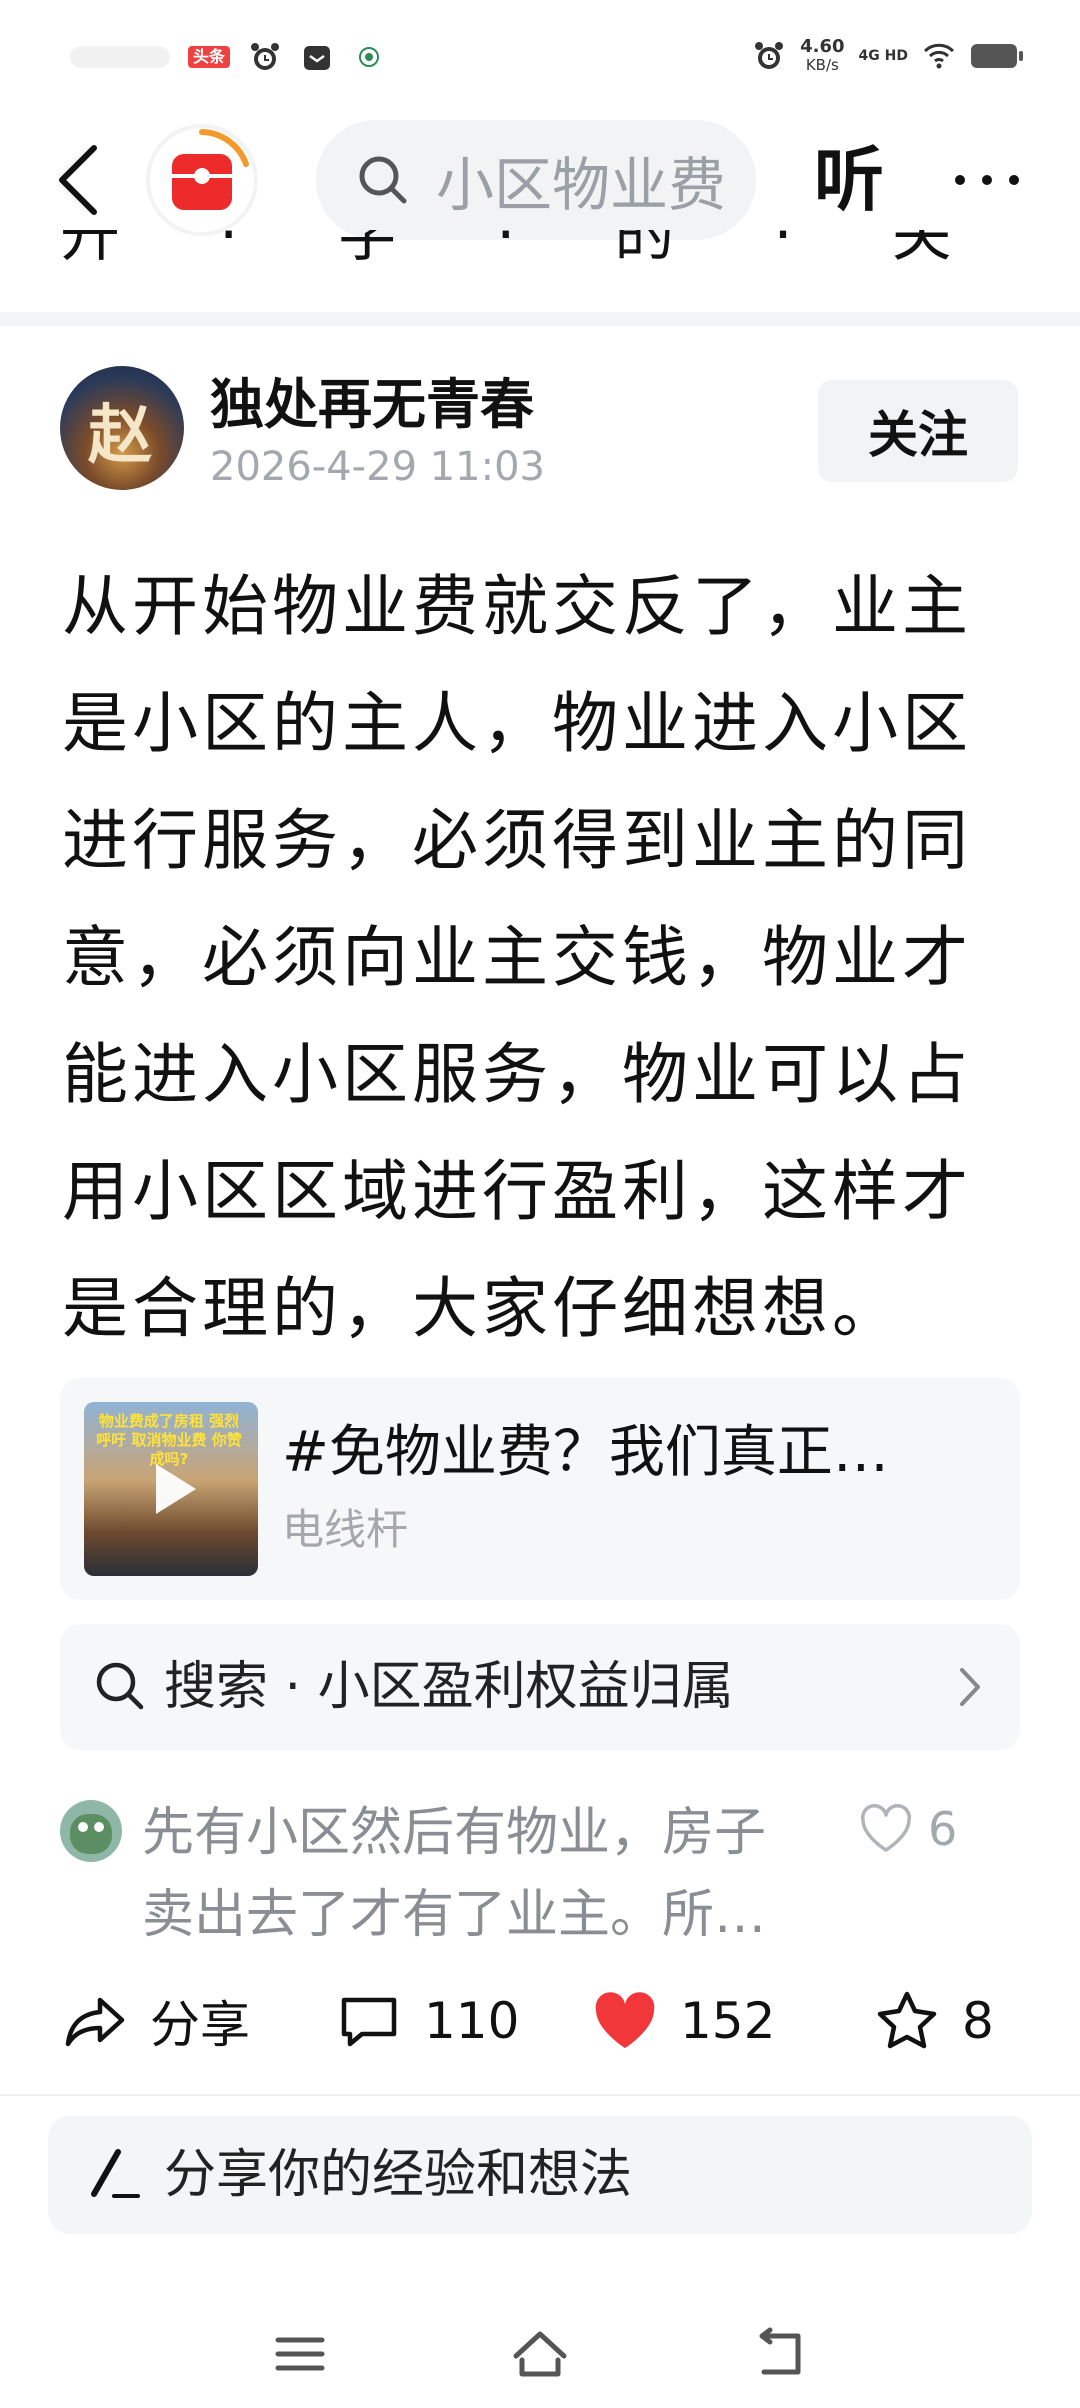 The image size is (1080, 2408). I want to click on author-name: 独处再无青春, so click(372, 405).